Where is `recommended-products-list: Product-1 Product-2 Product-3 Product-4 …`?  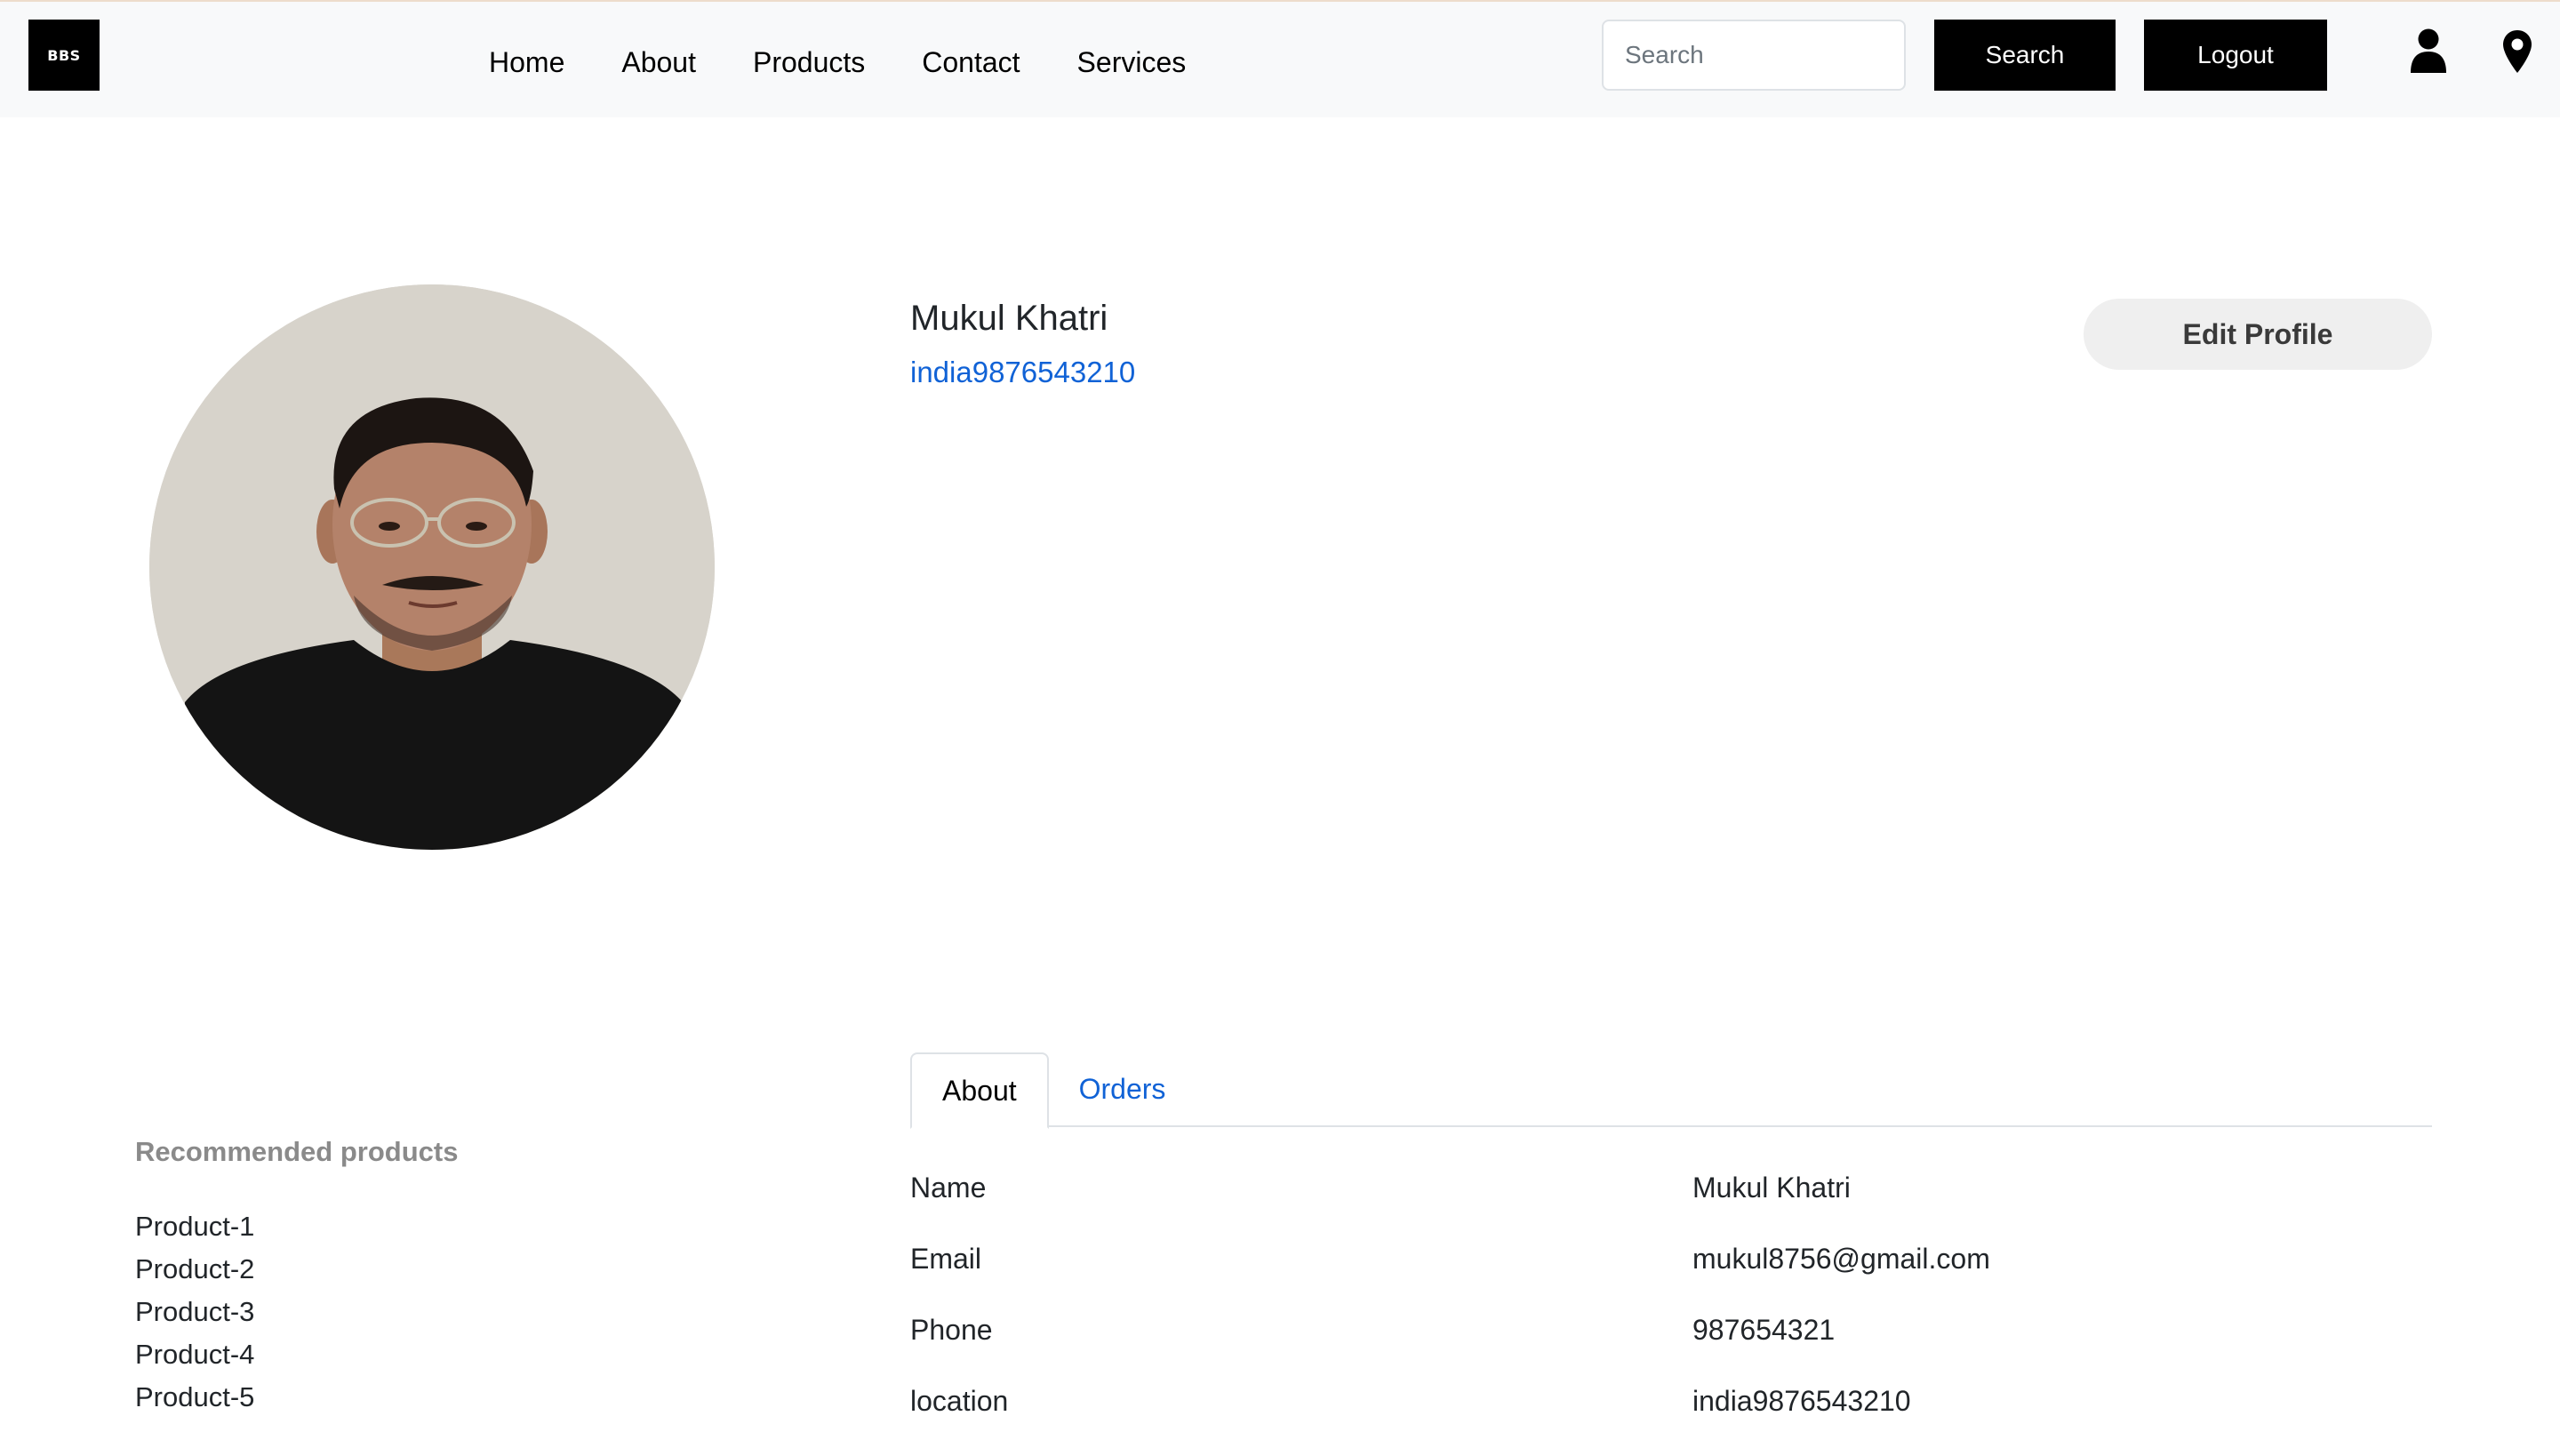 recommended-products-list: Product-1 Product-2 Product-3 Product-4 … is located at coordinates (194, 1312).